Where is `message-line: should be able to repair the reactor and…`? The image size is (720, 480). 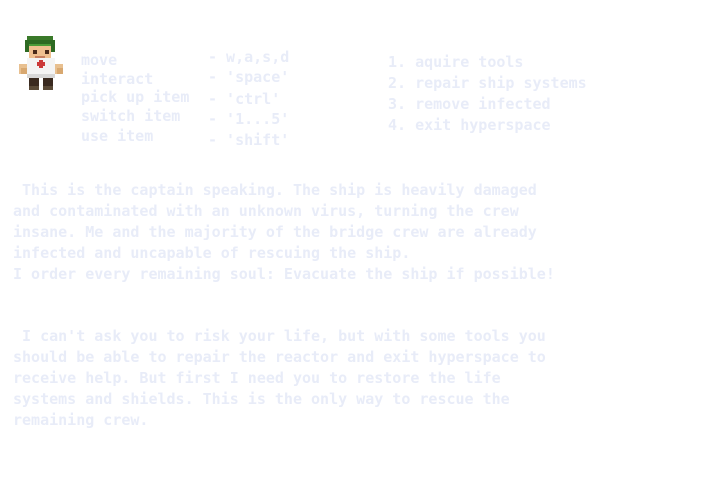
message-line: should be able to repair the reactor and… is located at coordinates (279, 357).